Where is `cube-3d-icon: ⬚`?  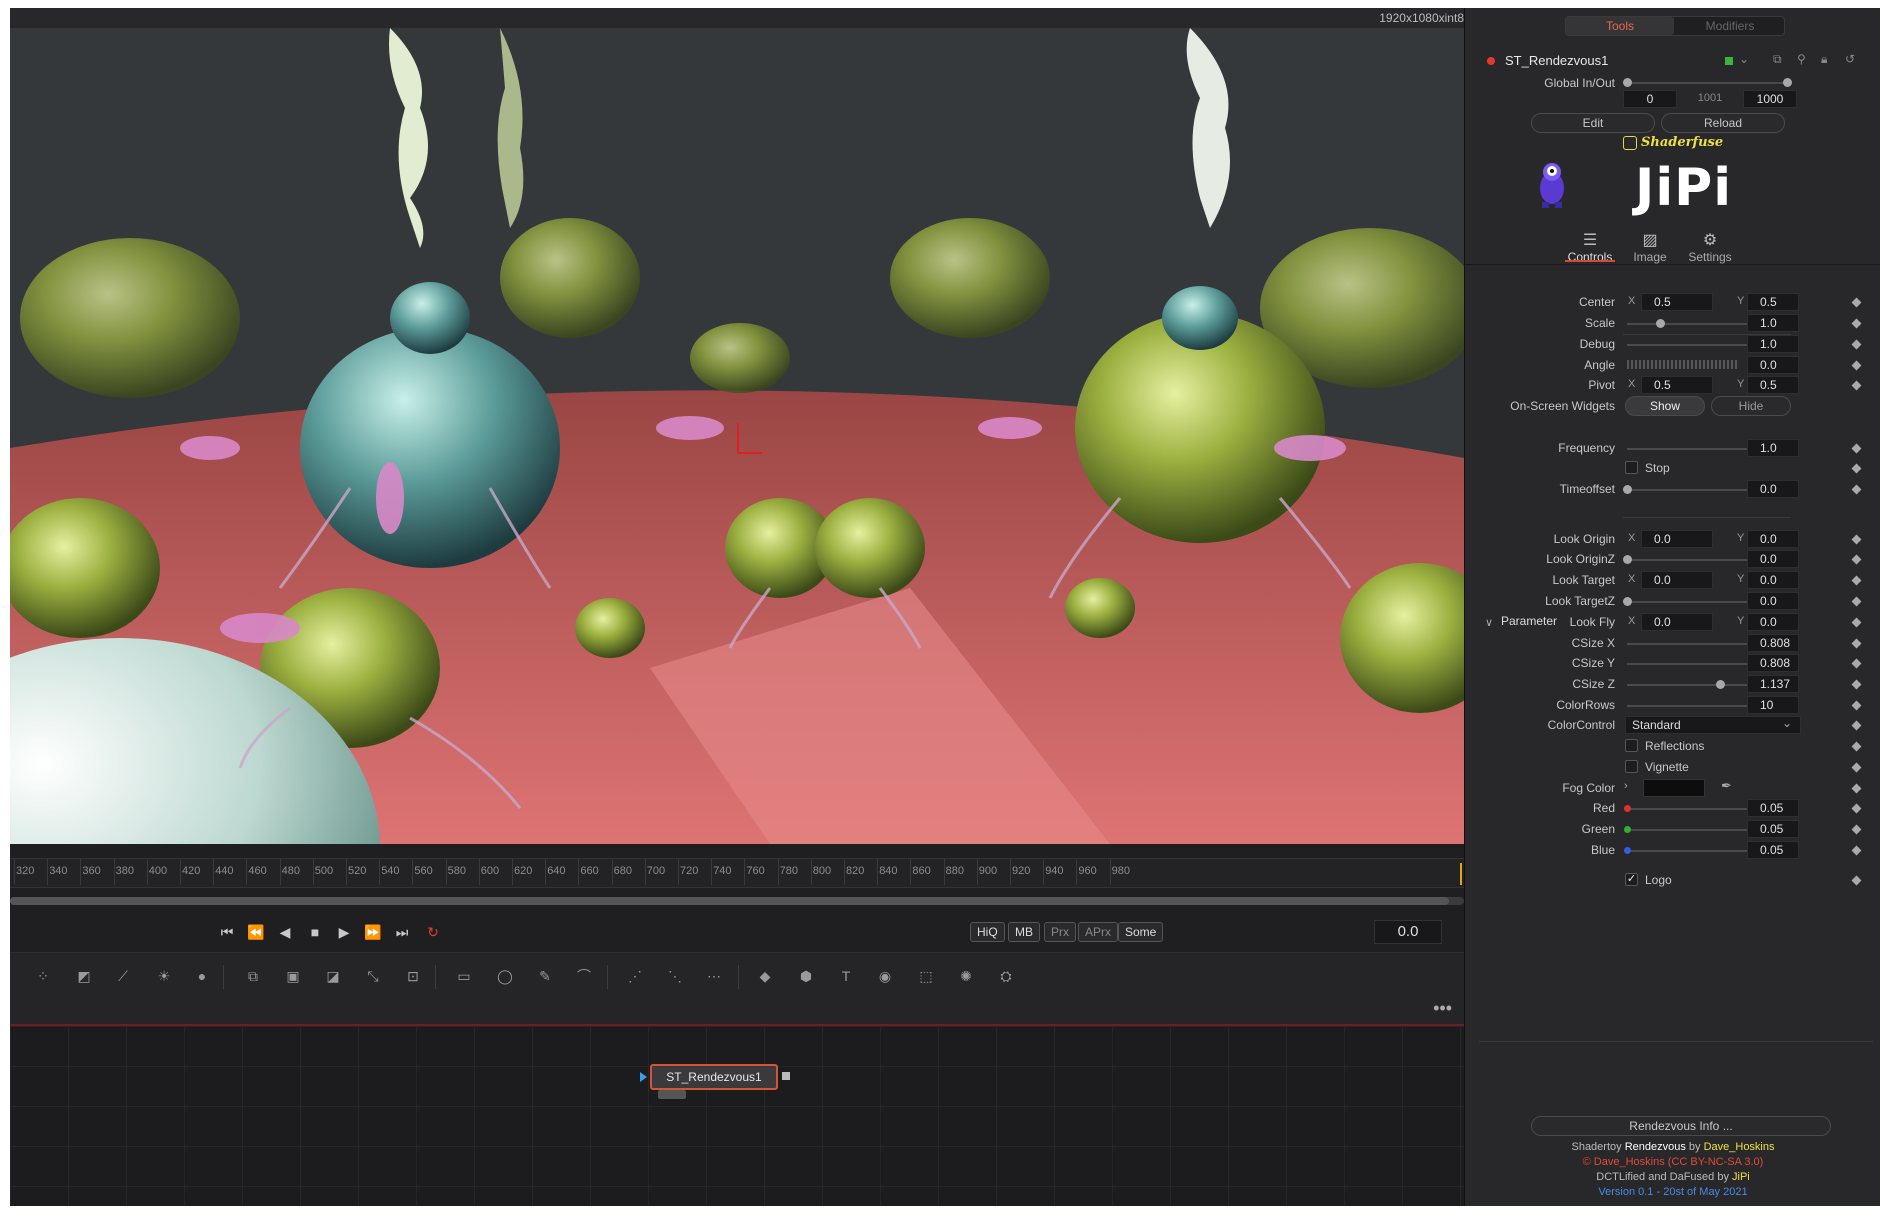 cube-3d-icon: ⬚ is located at coordinates (926, 976).